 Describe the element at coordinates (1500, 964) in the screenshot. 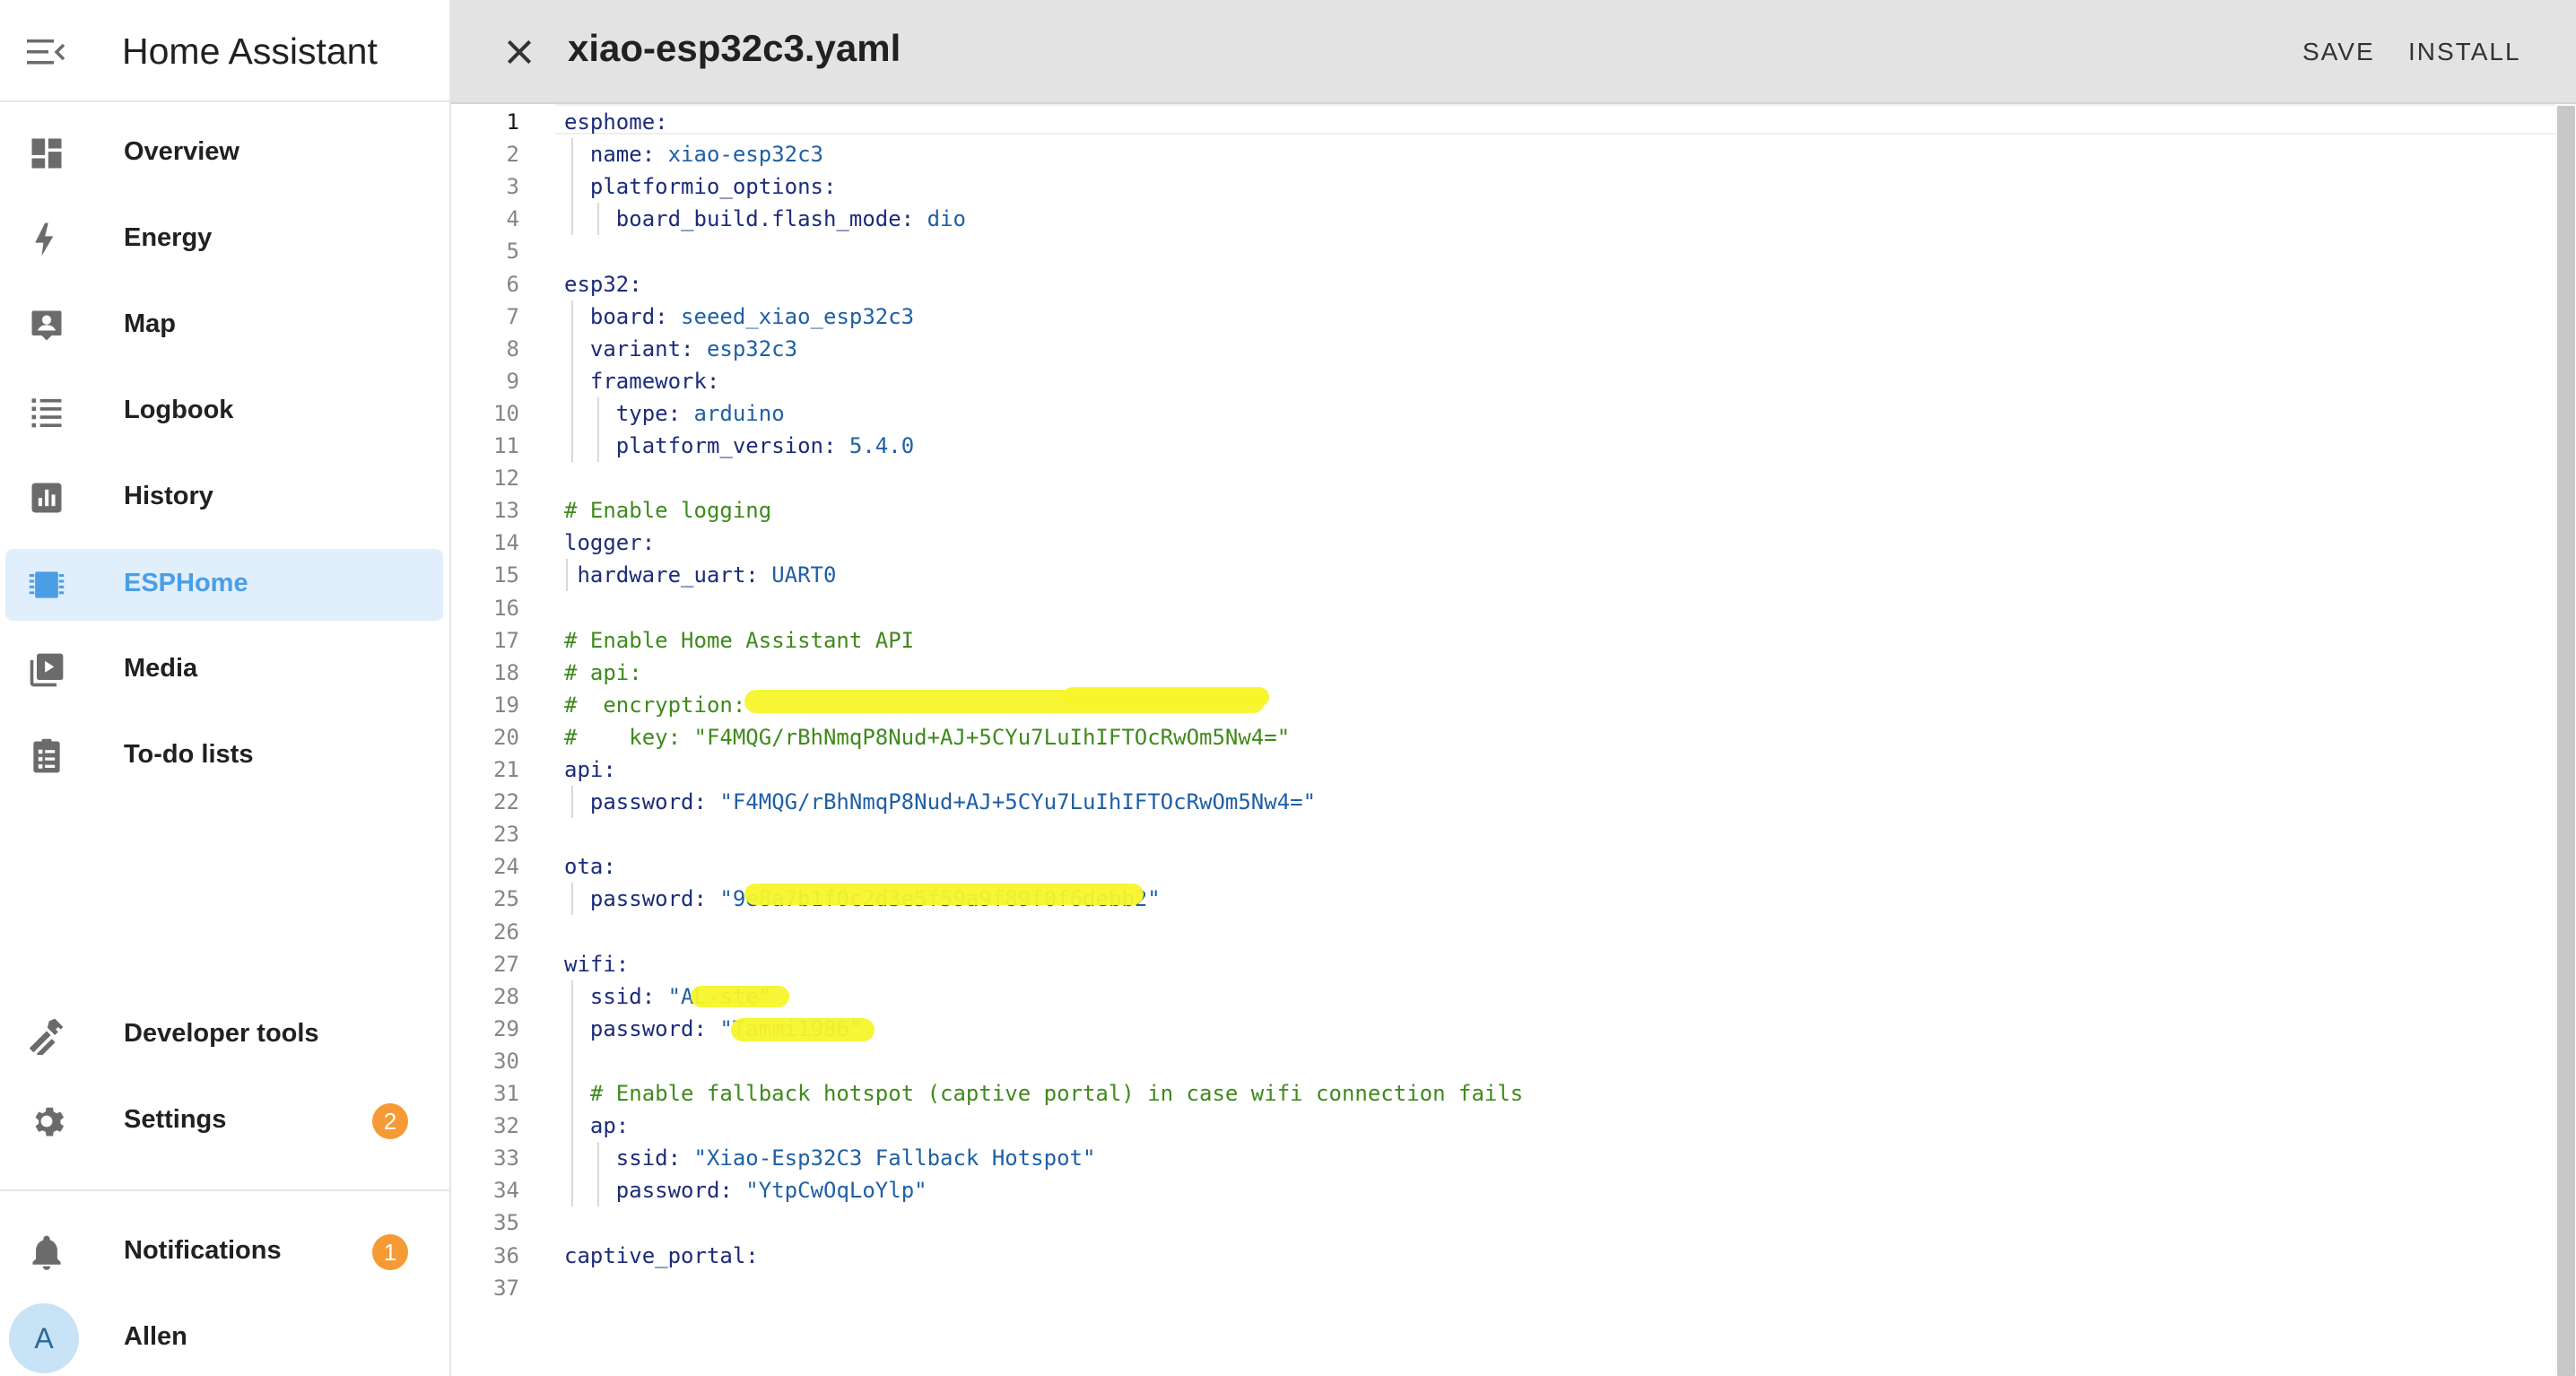

I see `code-line: 27 wifi:` at that location.